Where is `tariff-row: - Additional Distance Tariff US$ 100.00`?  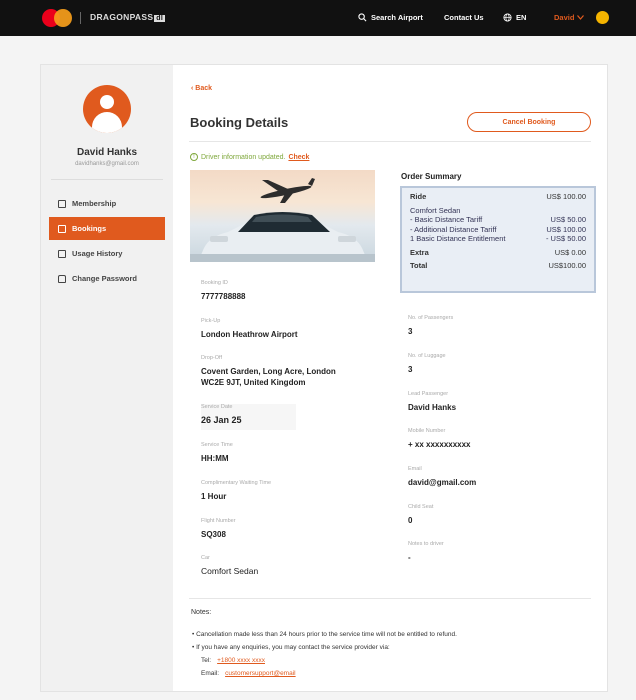
tariff-row: - Additional Distance Tariff US$ 100.00 is located at coordinates (498, 229).